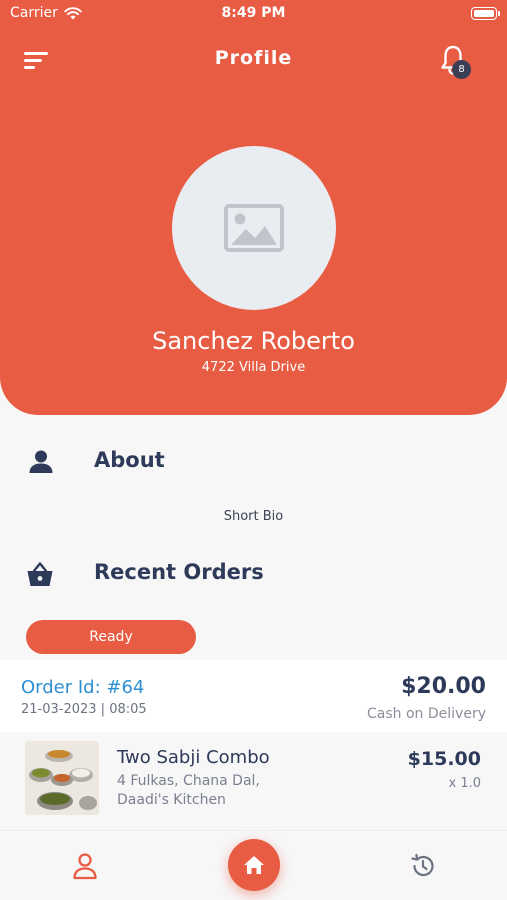 The image size is (507, 900). Describe the element at coordinates (461, 69) in the screenshot. I see `notification-badge: 8` at that location.